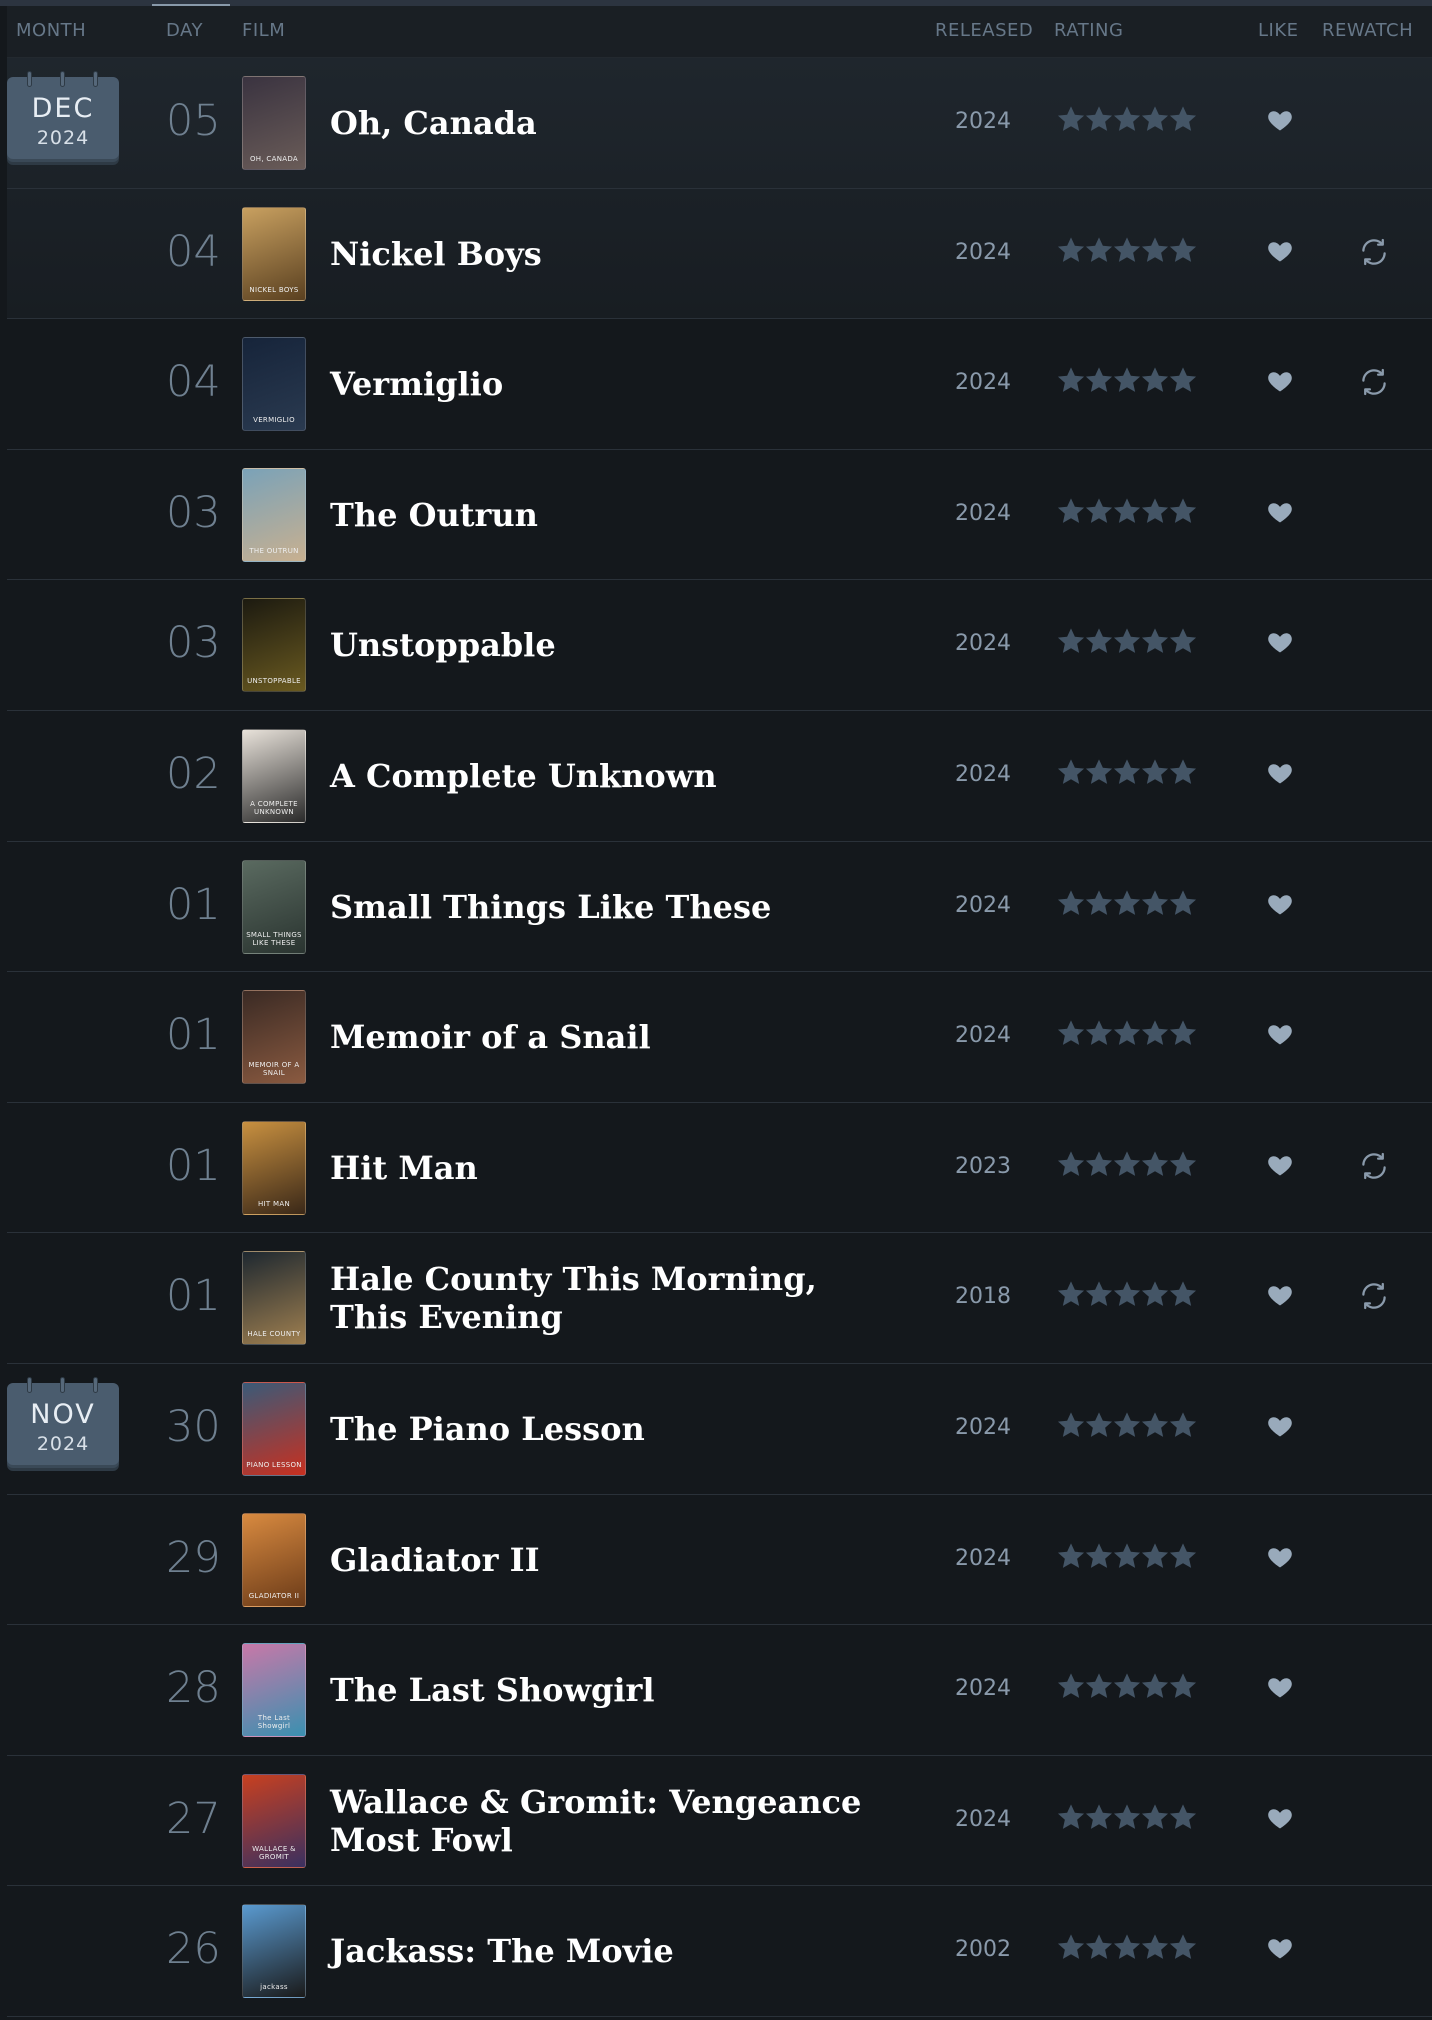  I want to click on release-year: 2023, so click(983, 1166).